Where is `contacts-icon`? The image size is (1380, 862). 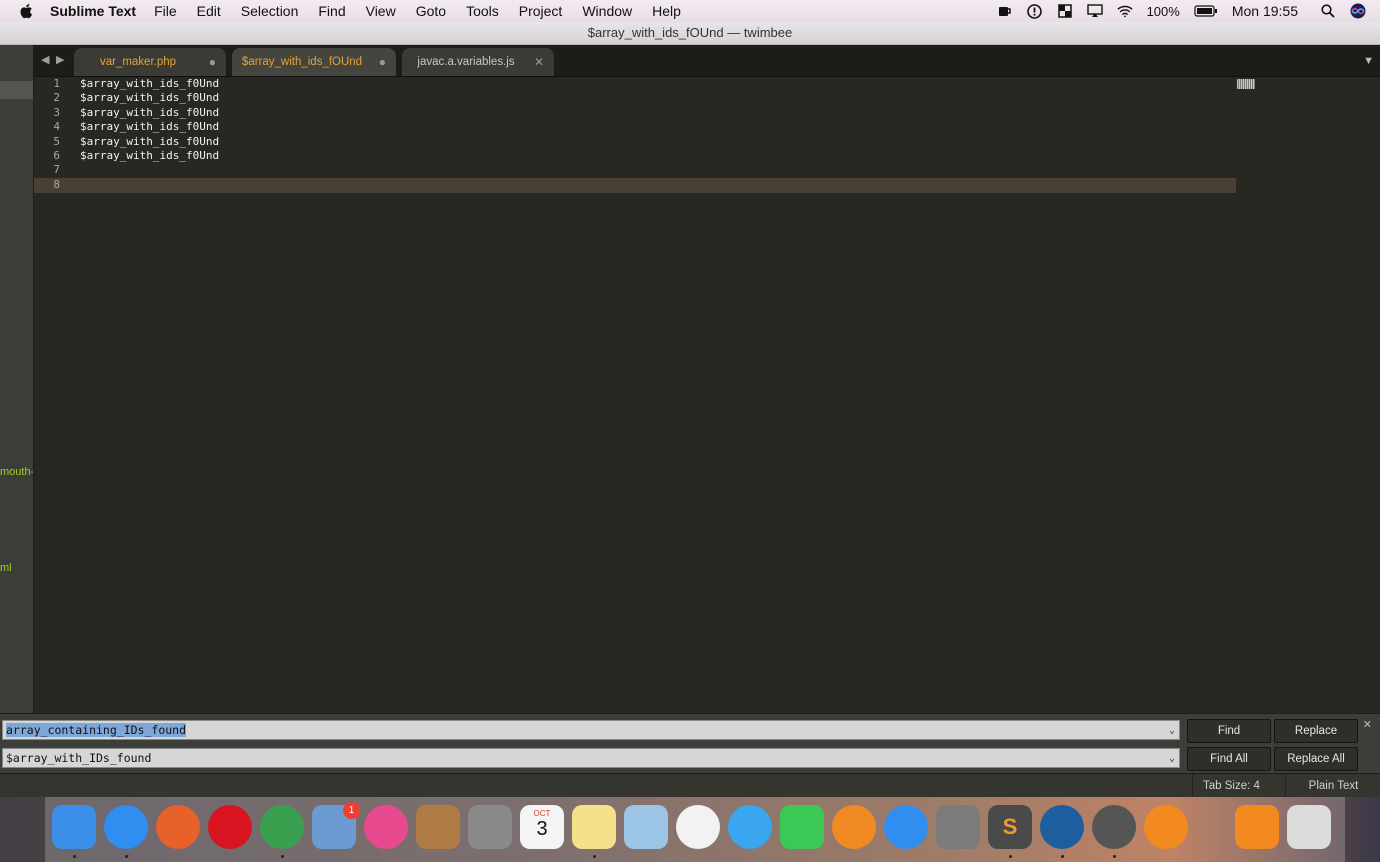
contacts-icon is located at coordinates (438, 827).